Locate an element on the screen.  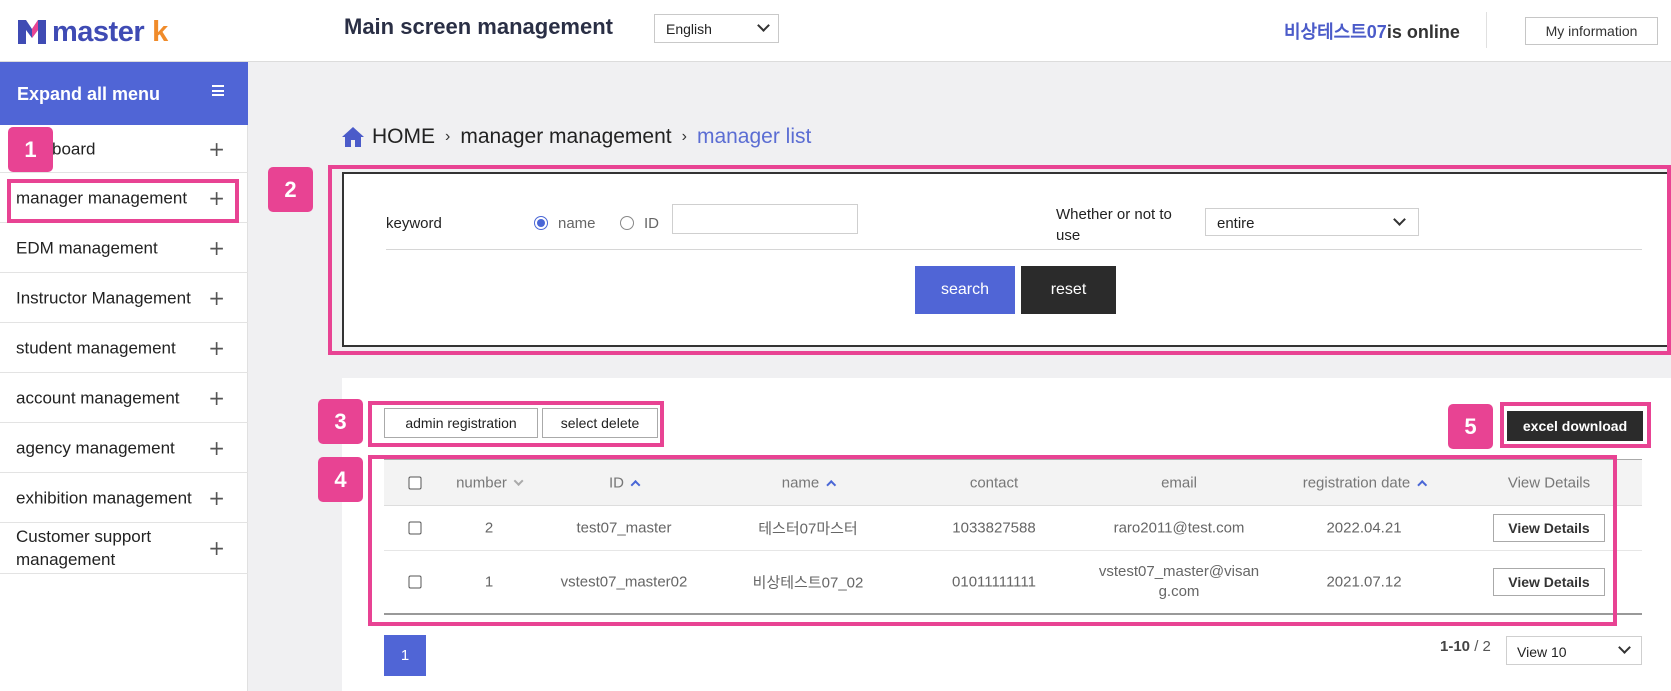
cell-number: 2 is located at coordinates (489, 528).